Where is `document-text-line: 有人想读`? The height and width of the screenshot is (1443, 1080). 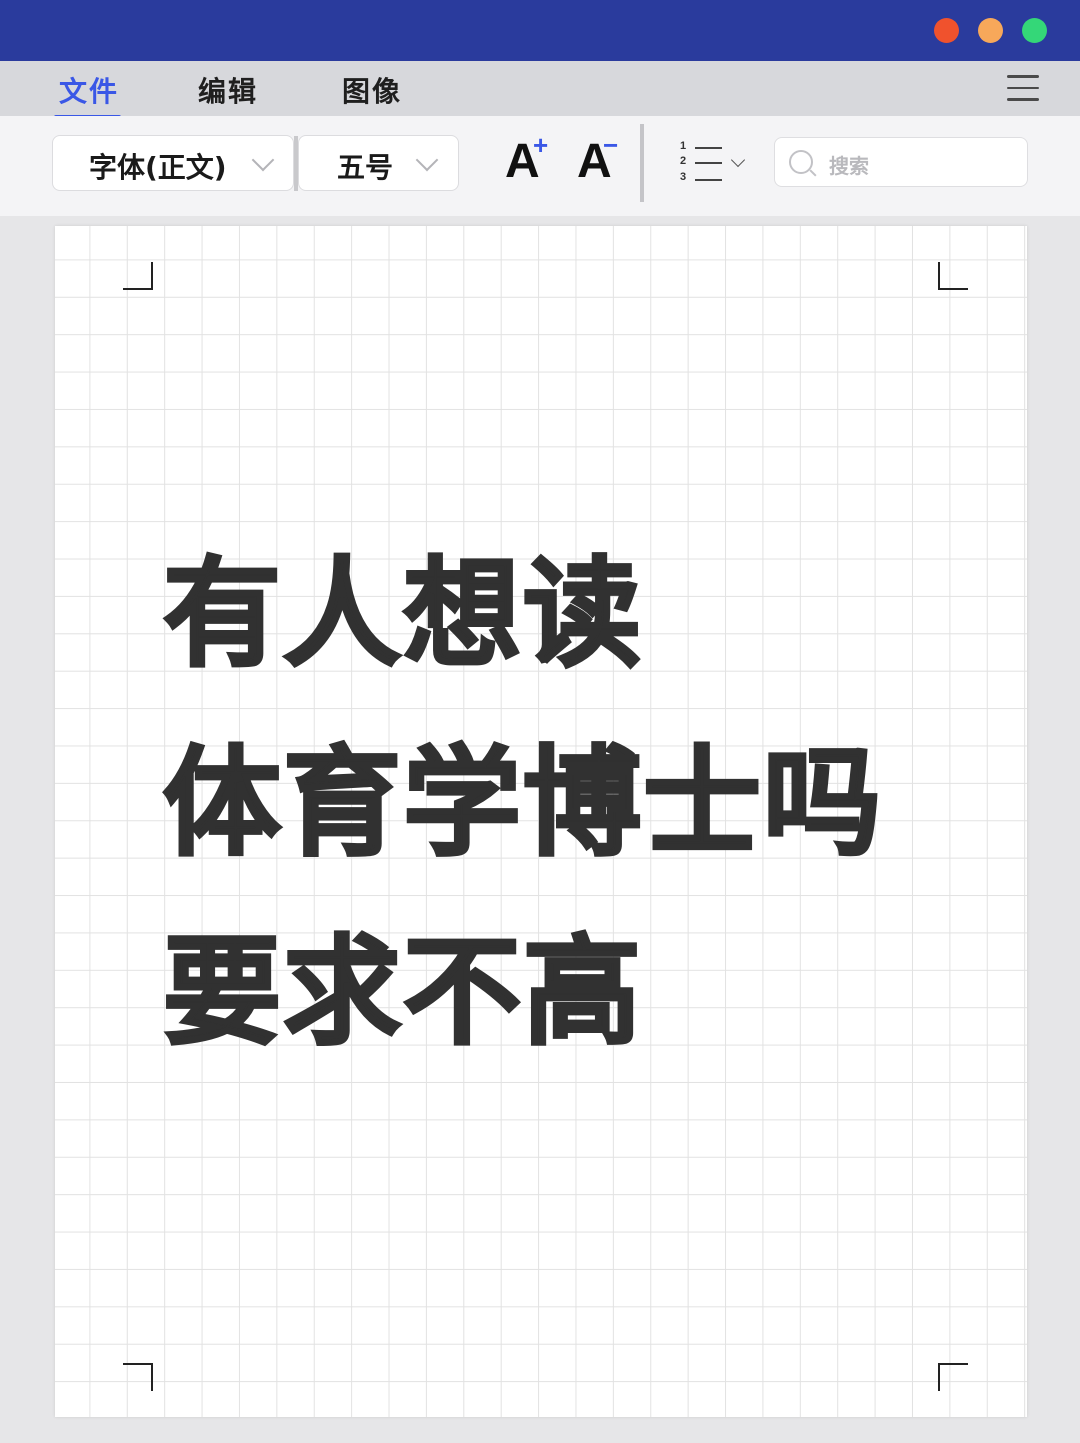 document-text-line: 有人想读 is located at coordinates (402, 614).